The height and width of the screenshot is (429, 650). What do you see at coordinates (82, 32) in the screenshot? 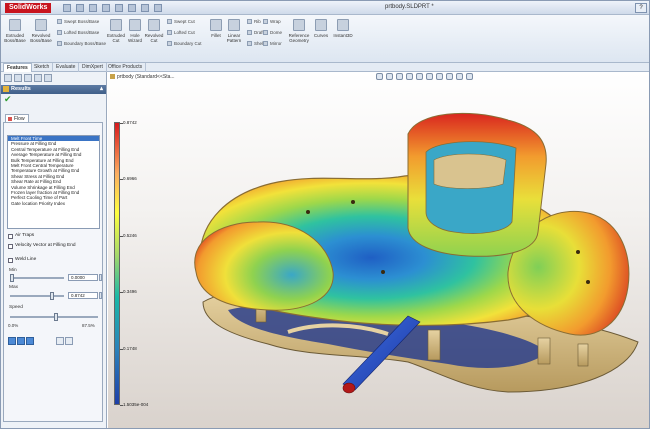
I see `lofted-boss-label: Lofted Boss/Base` at bounding box center [82, 32].